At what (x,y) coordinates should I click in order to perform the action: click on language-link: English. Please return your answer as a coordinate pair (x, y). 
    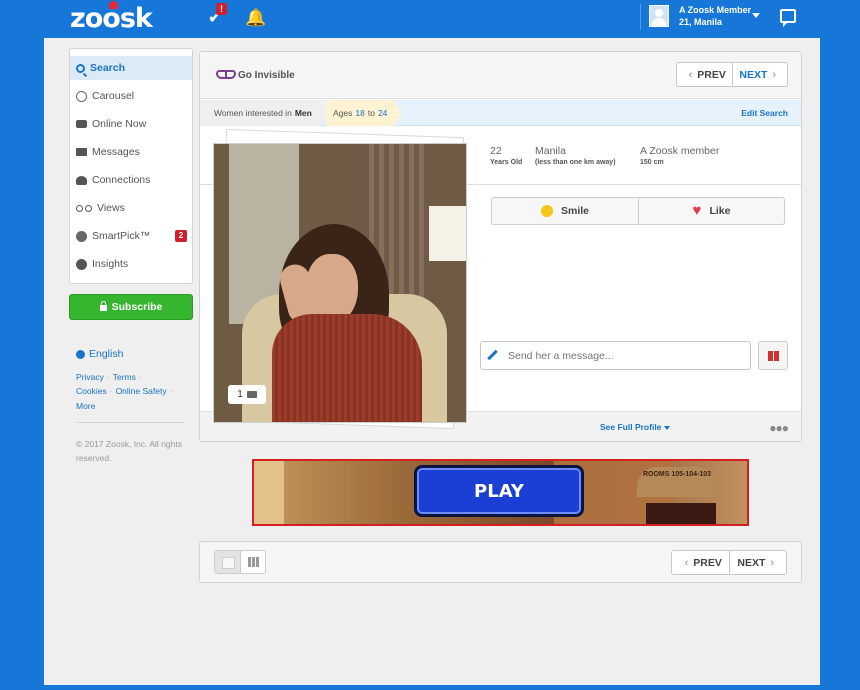
    Looking at the image, I should click on (99, 354).